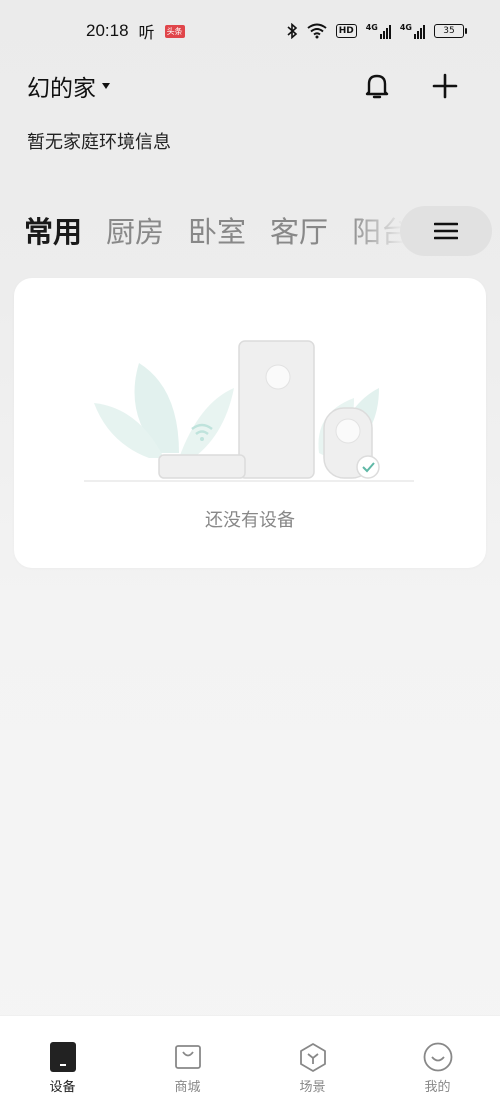 Image resolution: width=500 pixels, height=1111 pixels. I want to click on nav-devices: 设备, so click(63, 1068).